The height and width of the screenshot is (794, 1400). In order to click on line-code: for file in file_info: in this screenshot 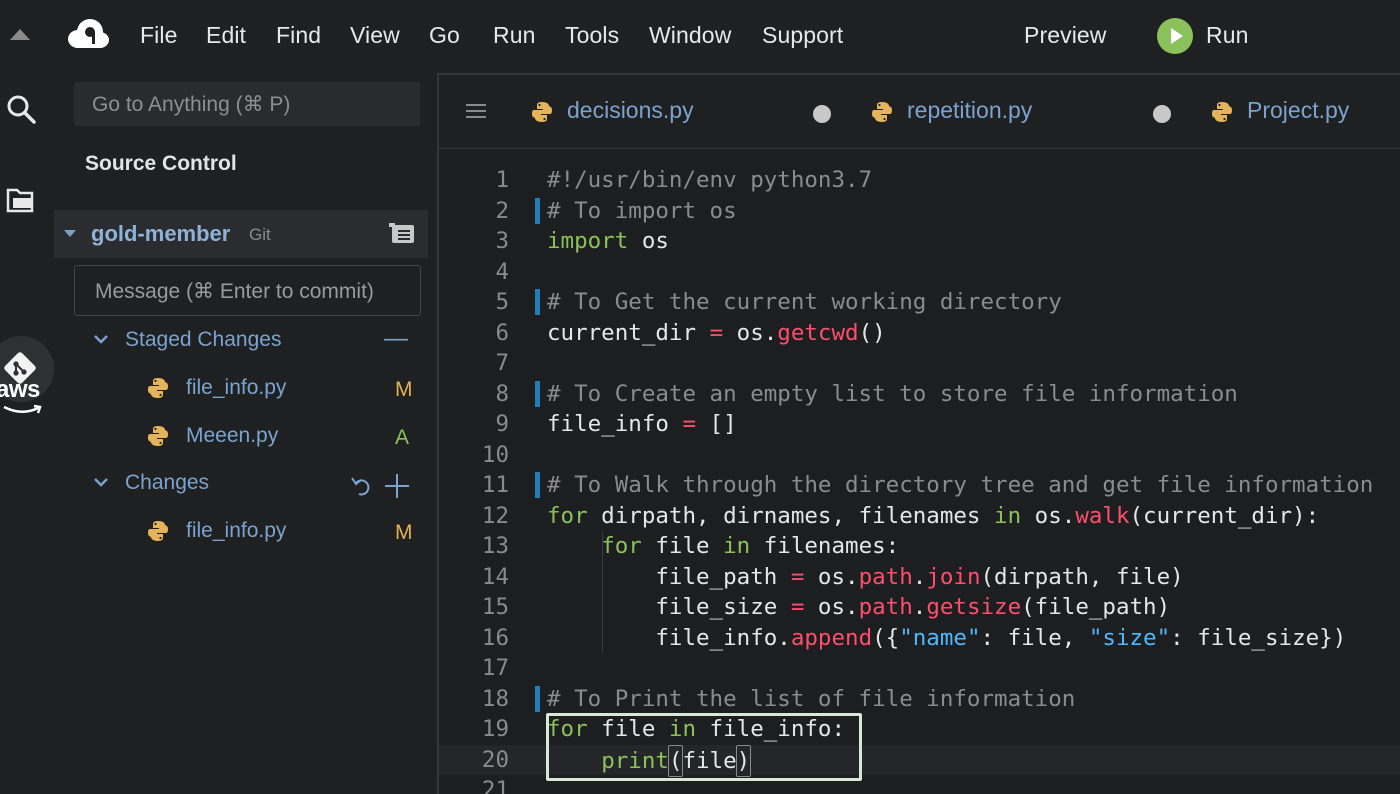, I will do `click(696, 729)`.